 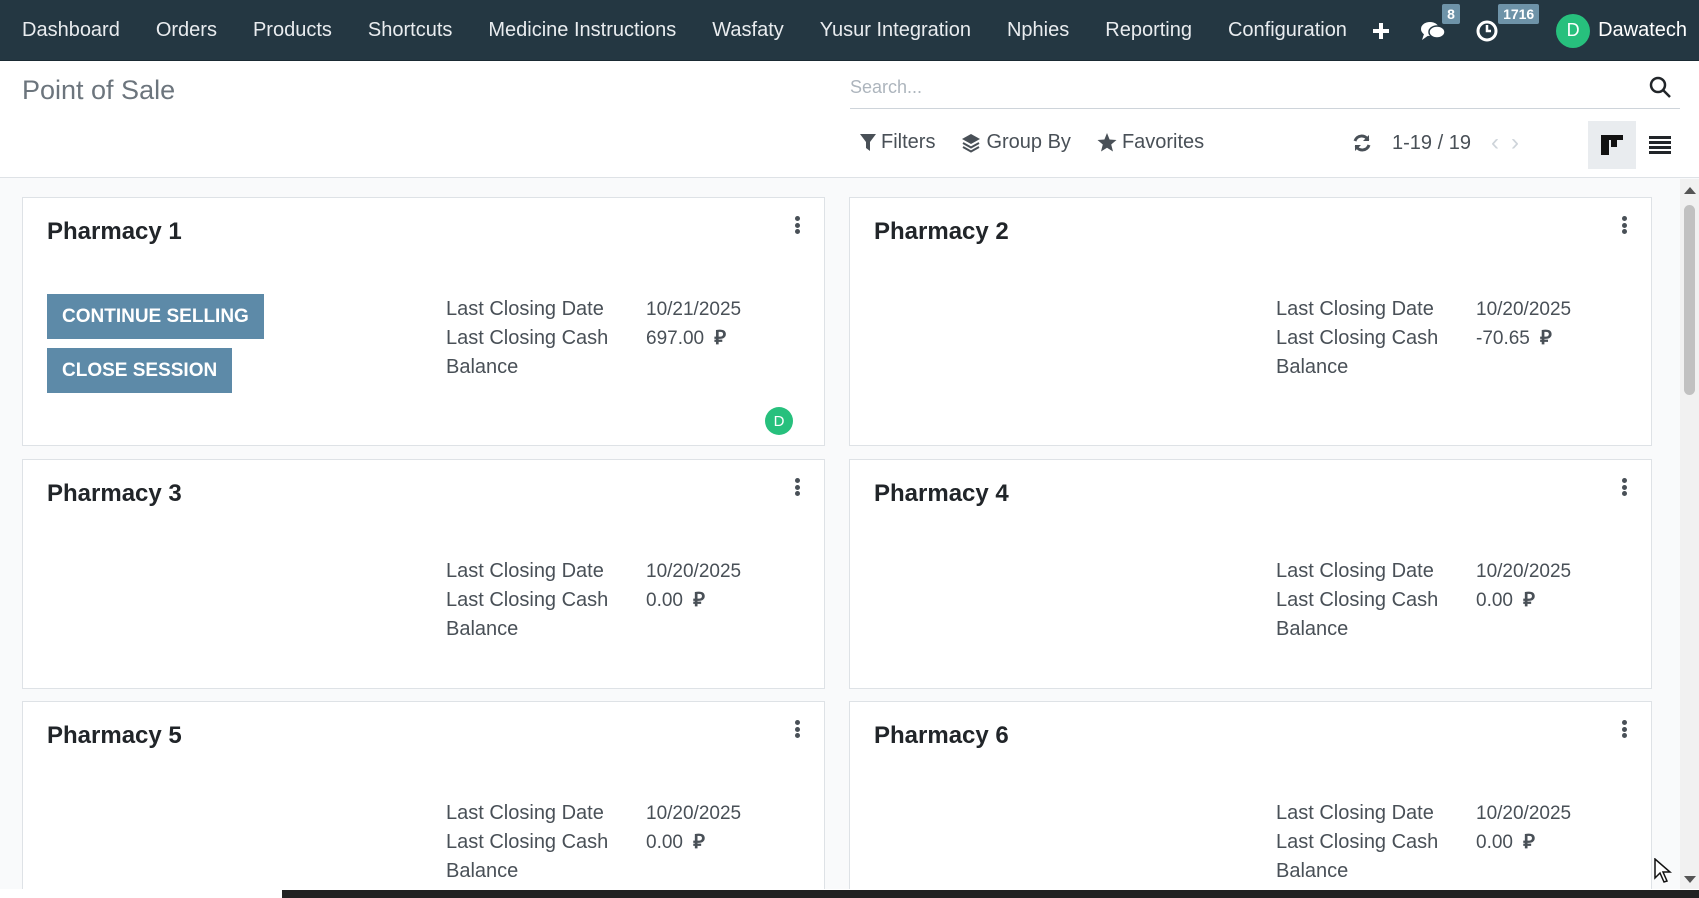 I want to click on pager-value: 1-19 / 19, so click(x=1431, y=143).